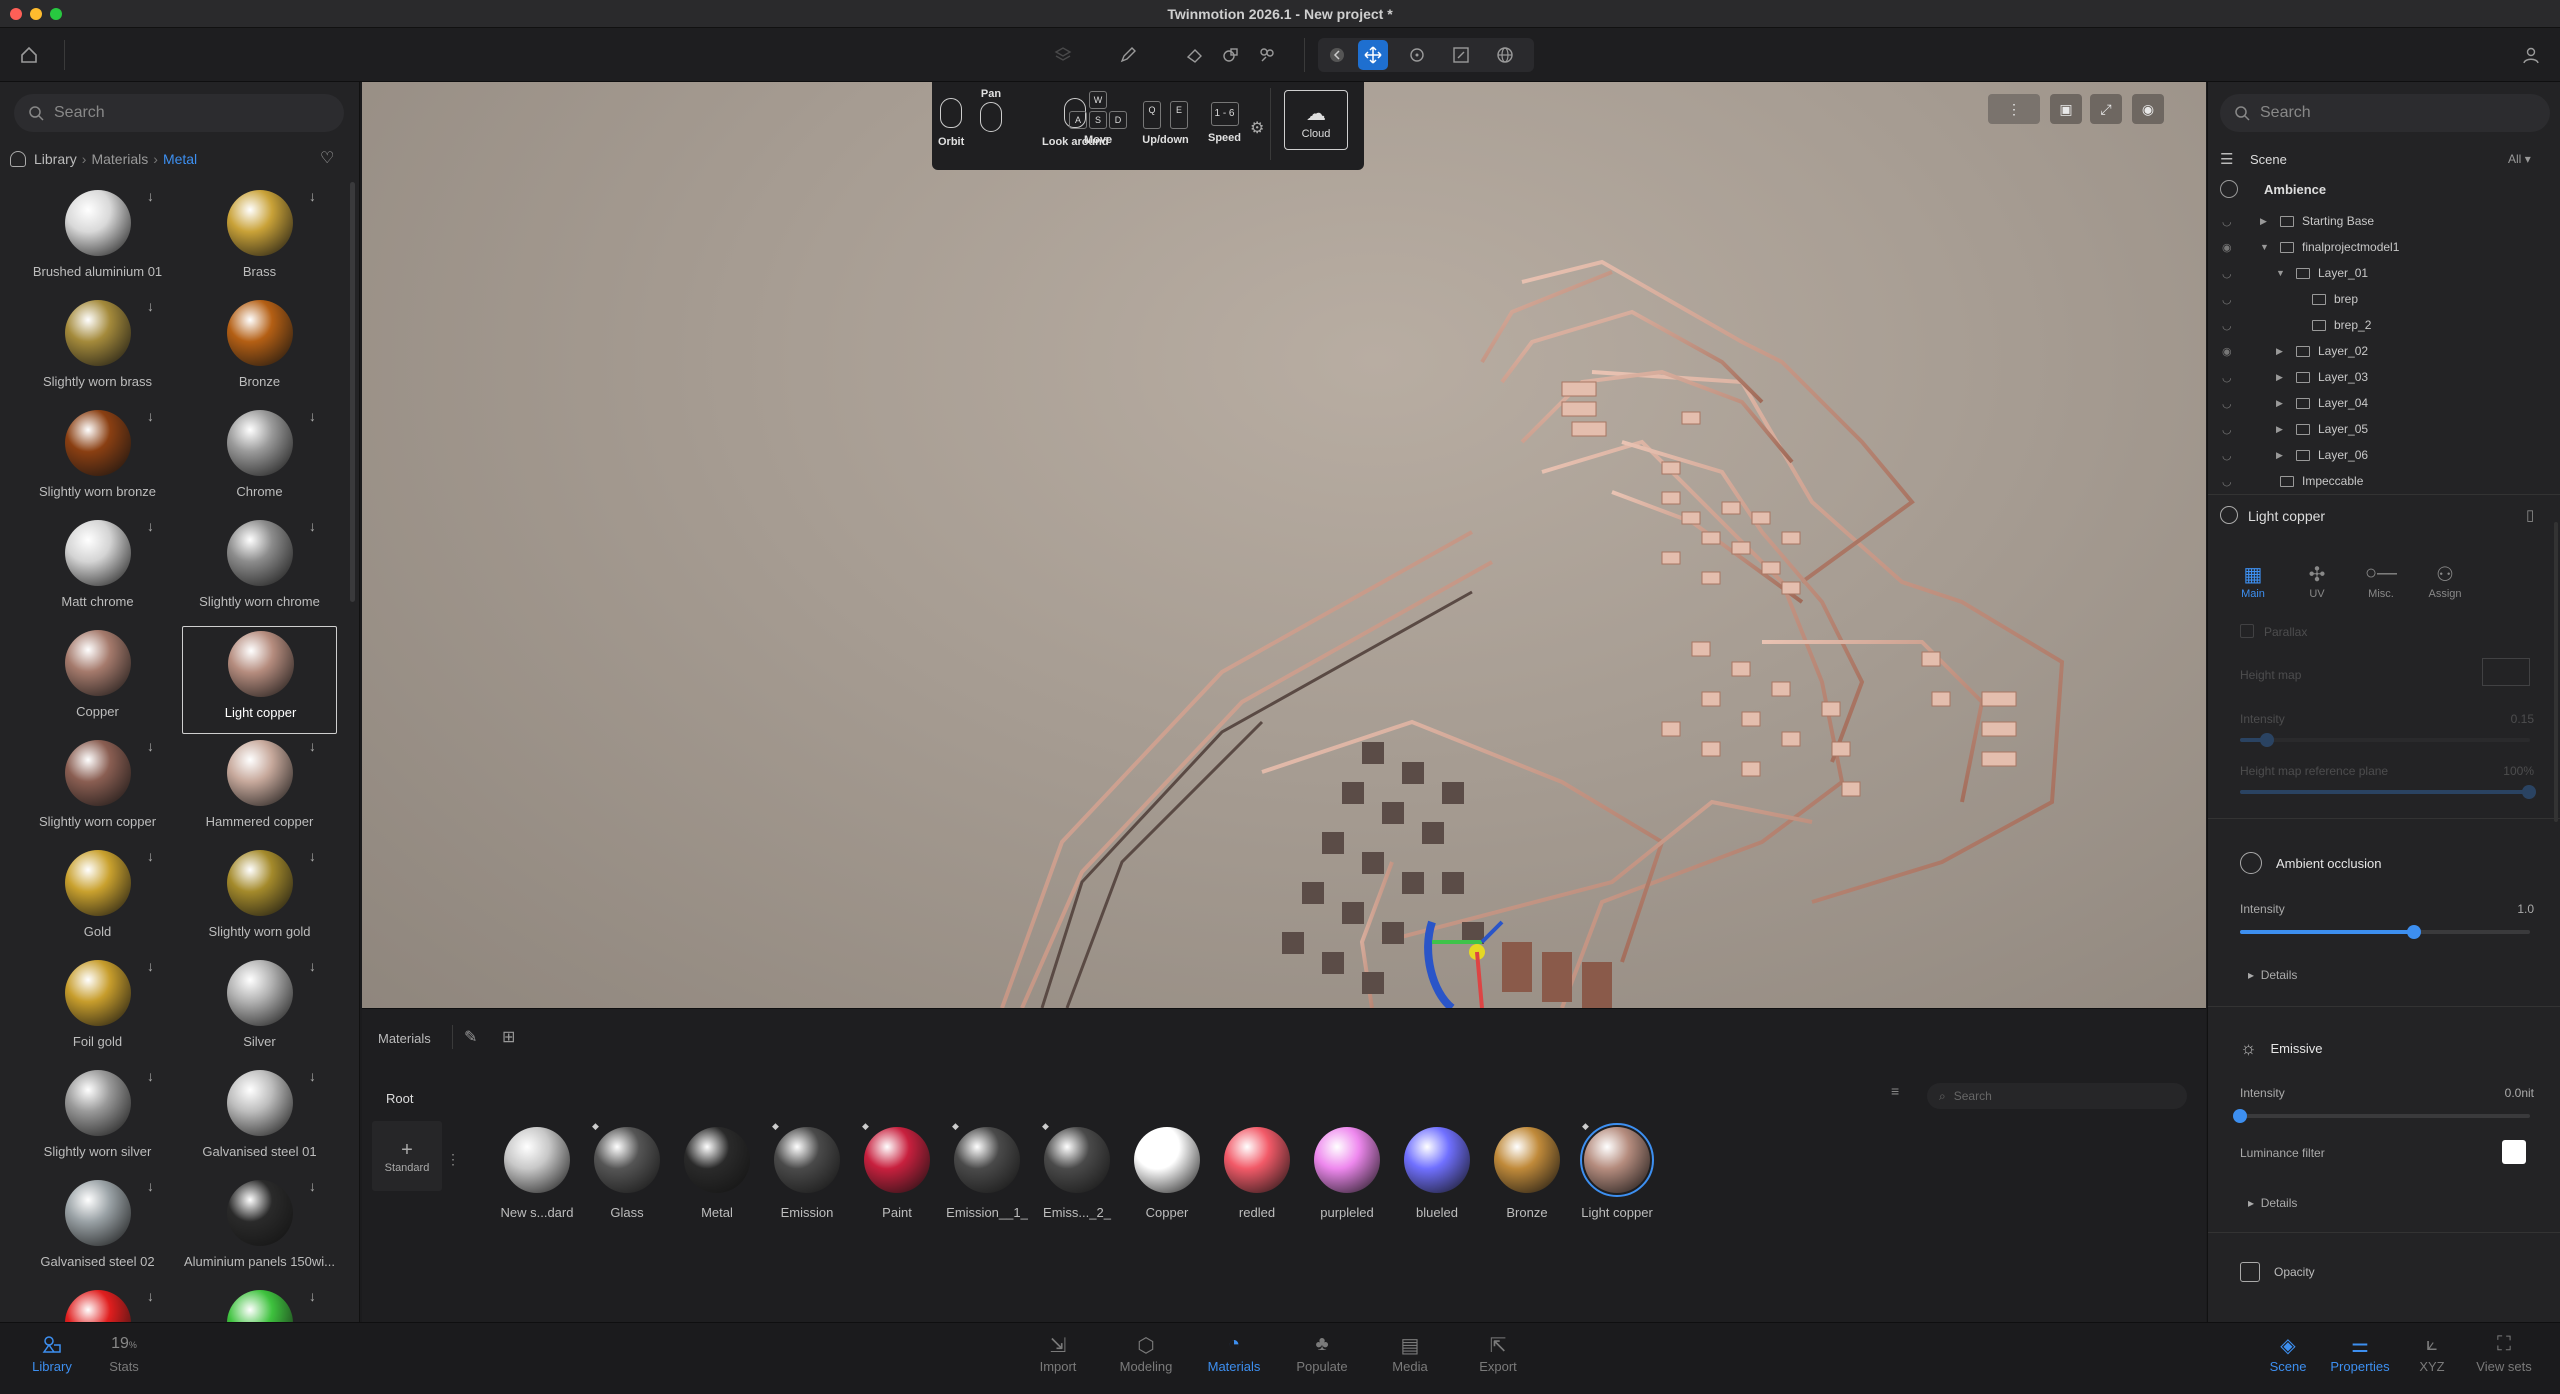 The width and height of the screenshot is (2560, 1394). I want to click on library-material-item: ↓ Brass, so click(259, 240).